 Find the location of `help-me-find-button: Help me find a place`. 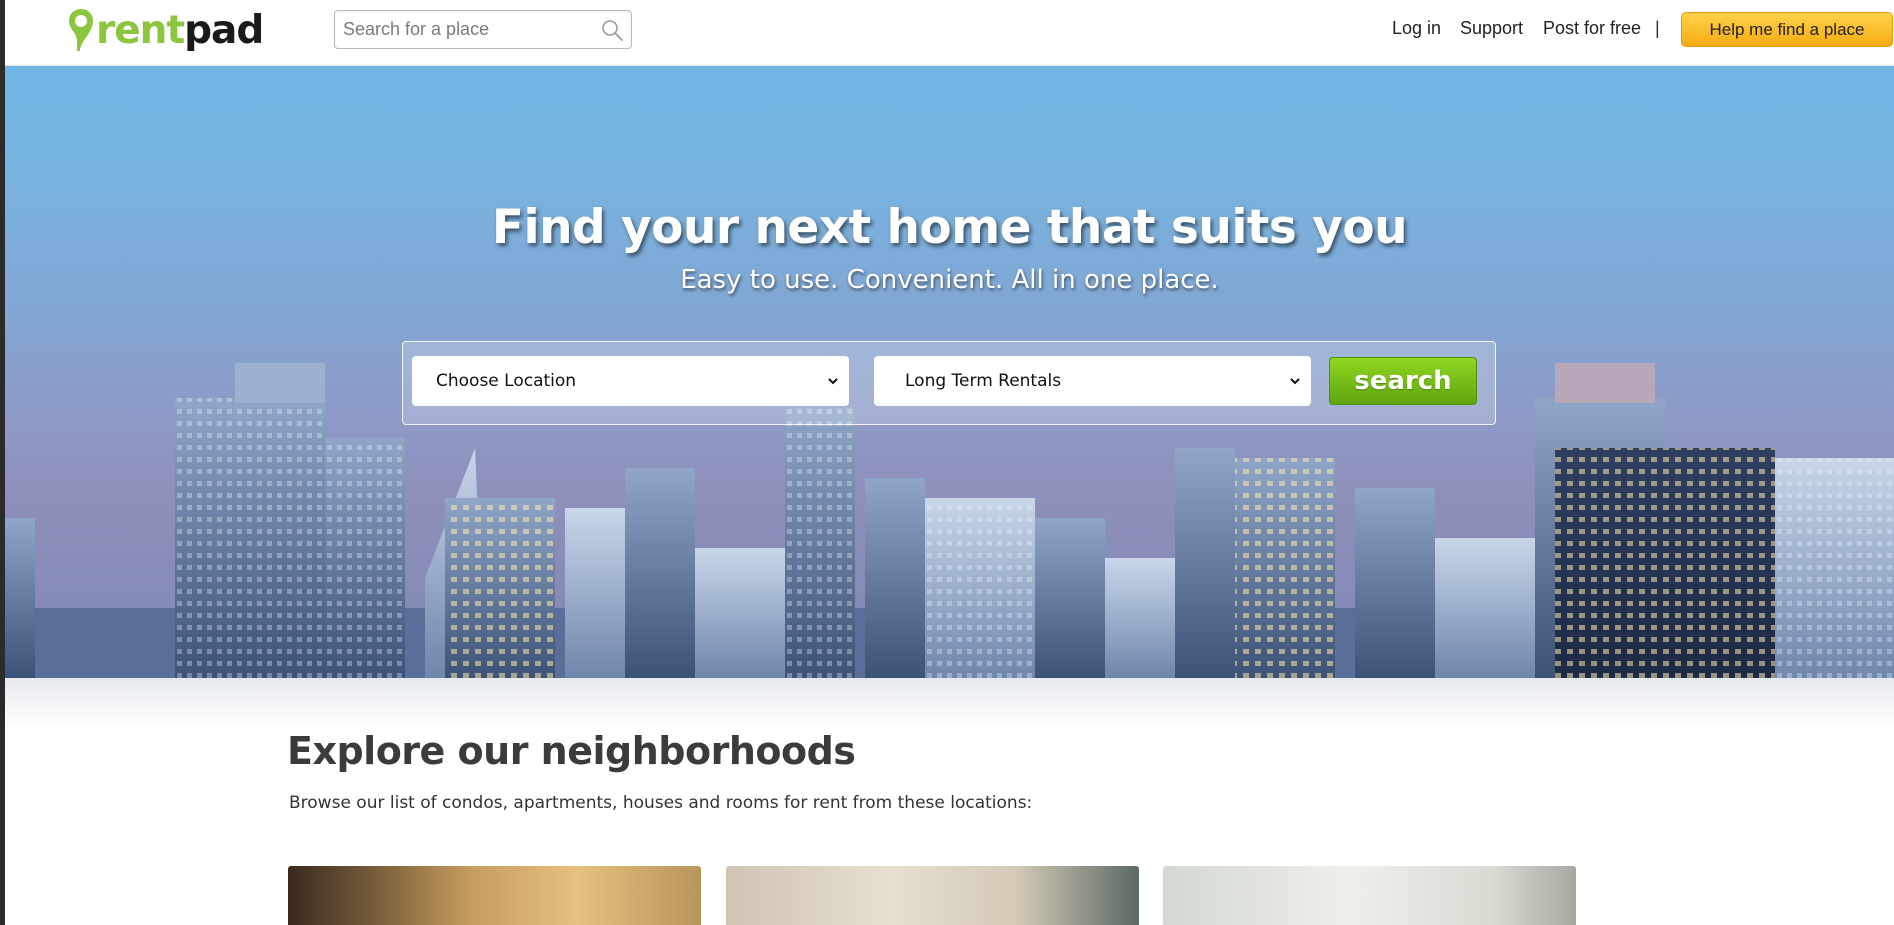

help-me-find-button: Help me find a place is located at coordinates (1787, 29).